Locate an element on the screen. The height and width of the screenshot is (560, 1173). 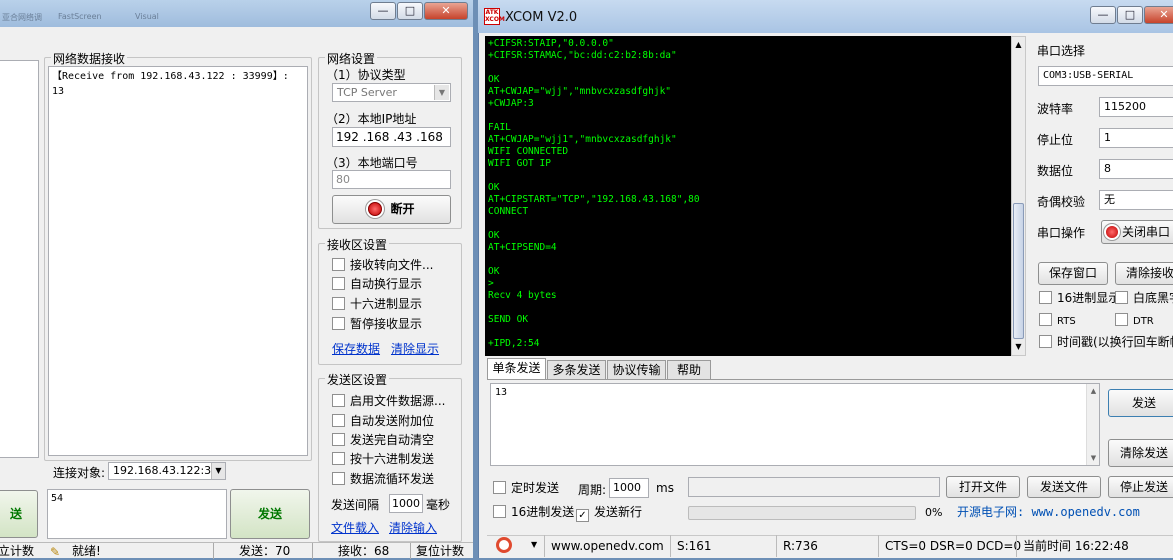
send-option-loop: 数据流循环发送 is located at coordinates (383, 479).